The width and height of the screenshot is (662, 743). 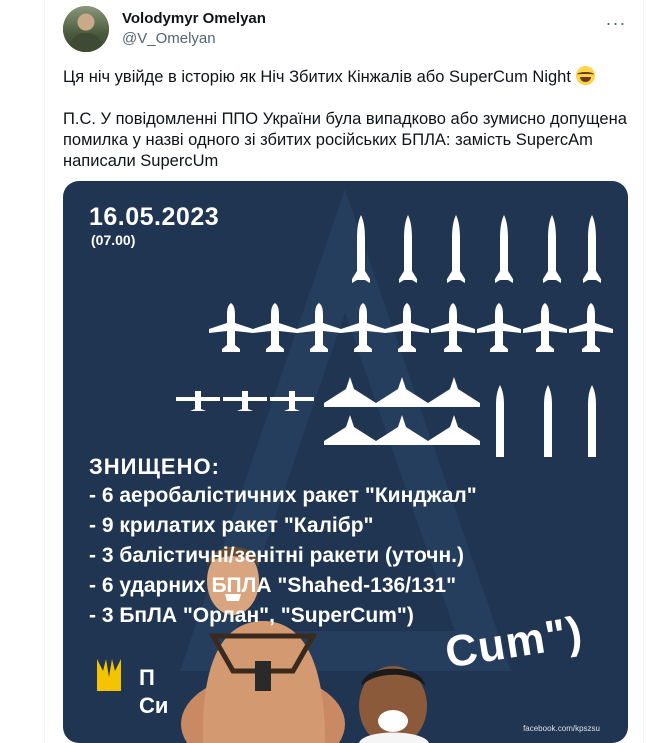 I want to click on infographic-title: ЗНИЩЕНО:, so click(x=154, y=466).